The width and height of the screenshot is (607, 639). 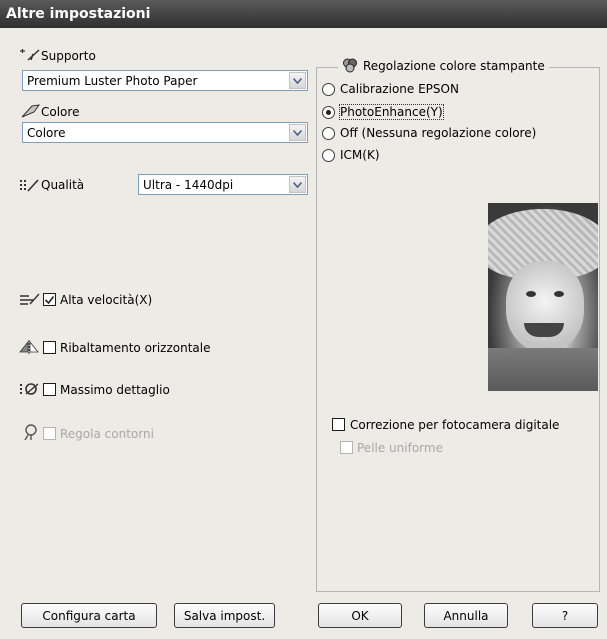 What do you see at coordinates (107, 434) in the screenshot?
I see `edge-smoothing-label: Regola contorni` at bounding box center [107, 434].